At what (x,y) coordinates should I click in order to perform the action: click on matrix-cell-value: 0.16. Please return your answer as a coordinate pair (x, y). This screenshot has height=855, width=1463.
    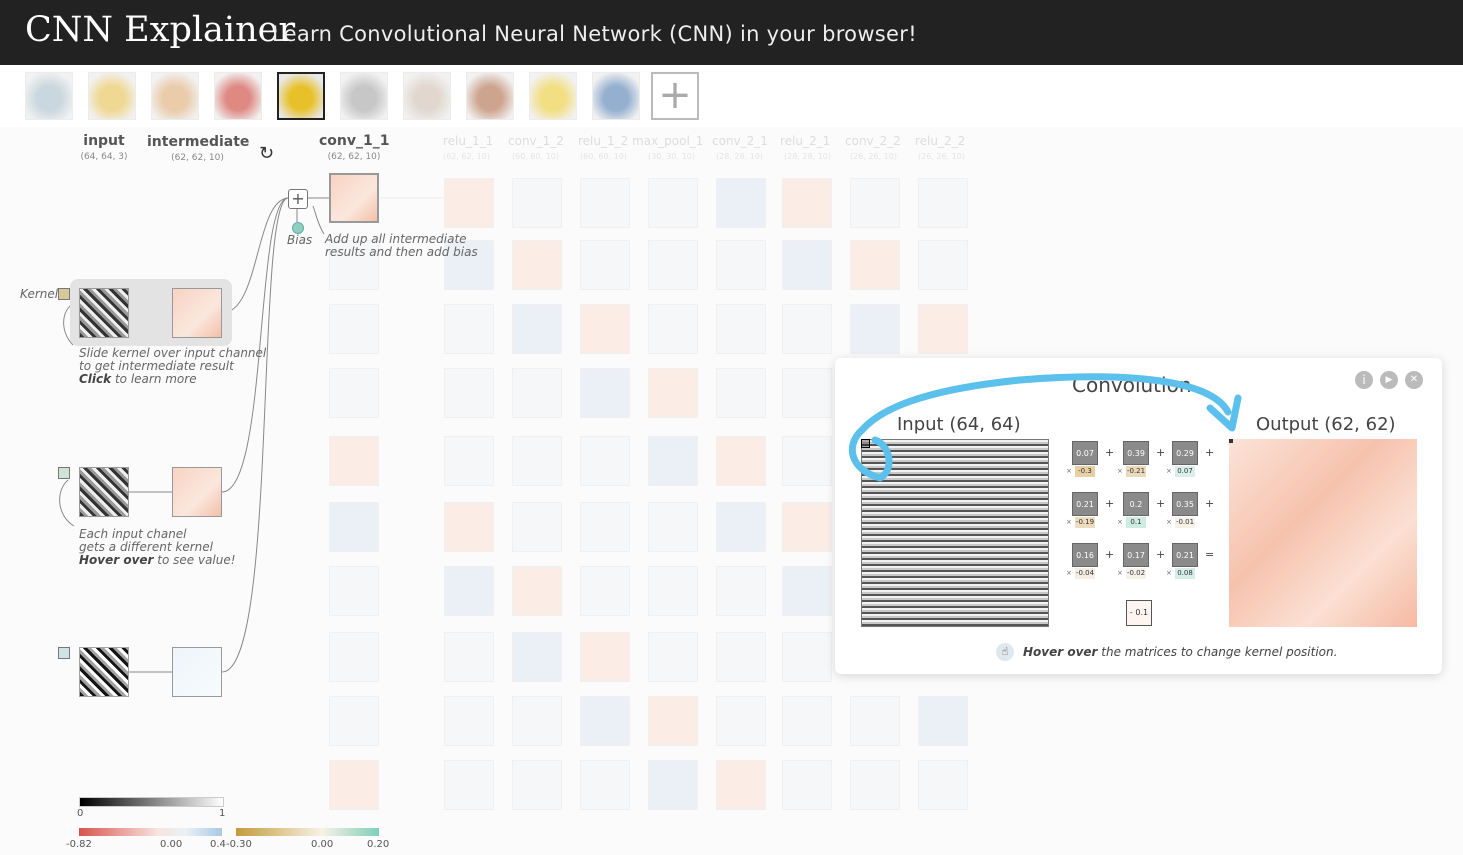
    Looking at the image, I should click on (1085, 555).